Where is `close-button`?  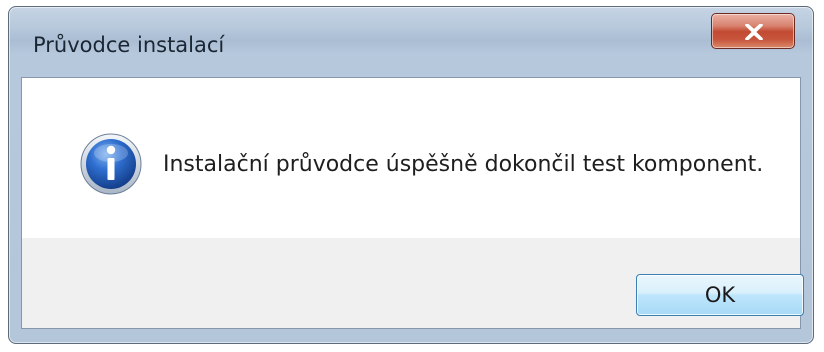 close-button is located at coordinates (753, 31).